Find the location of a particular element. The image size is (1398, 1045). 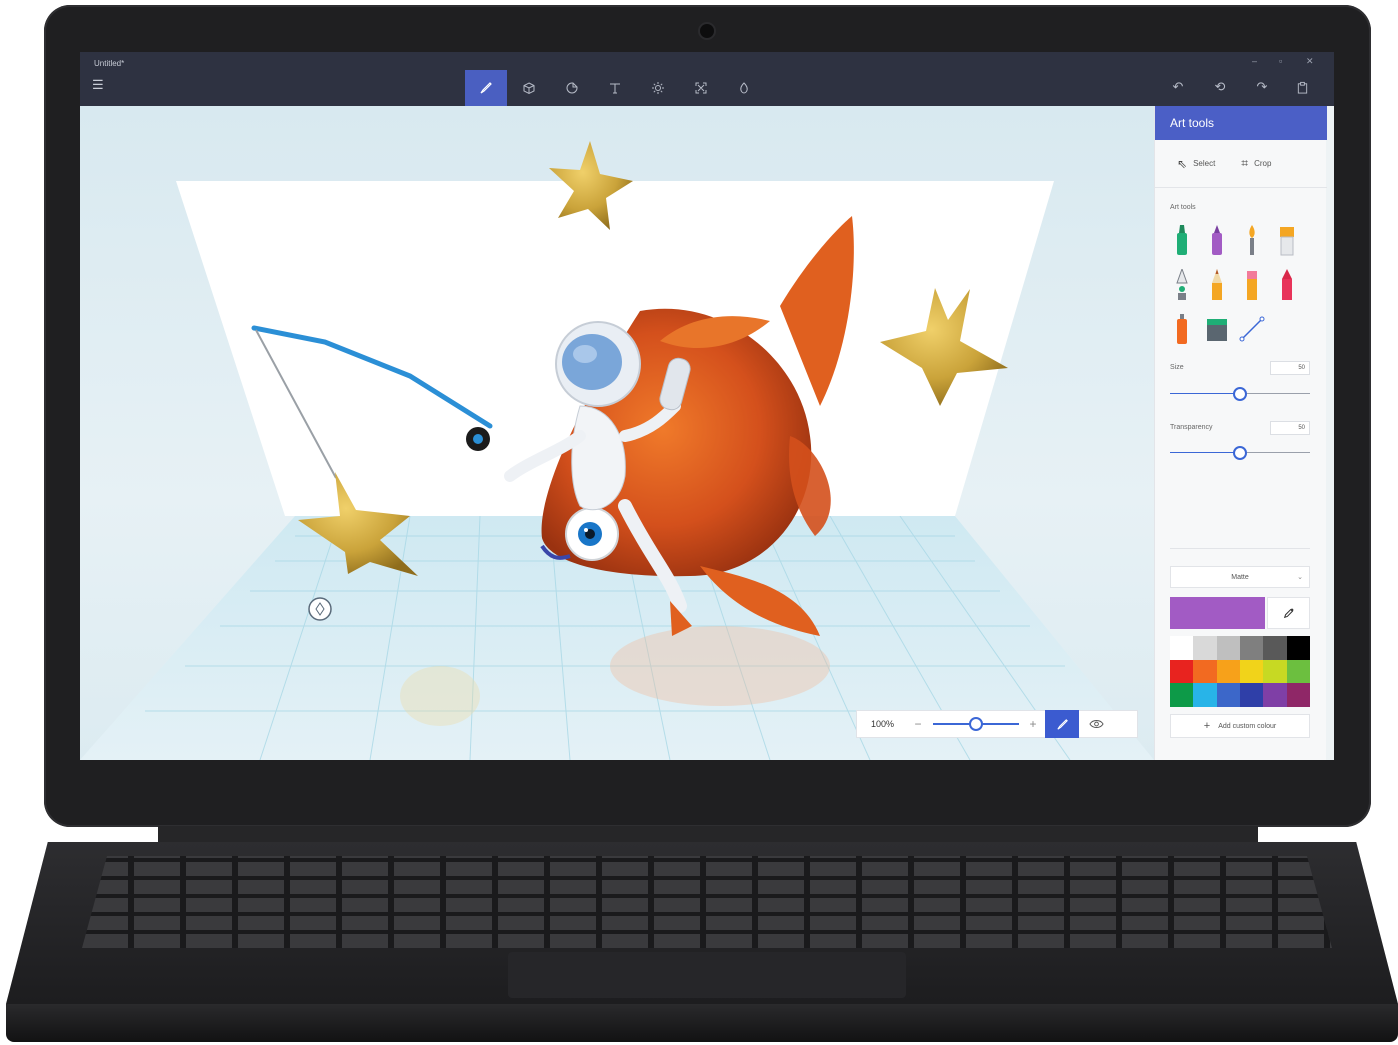

fill-icon is located at coordinates (1217, 329).